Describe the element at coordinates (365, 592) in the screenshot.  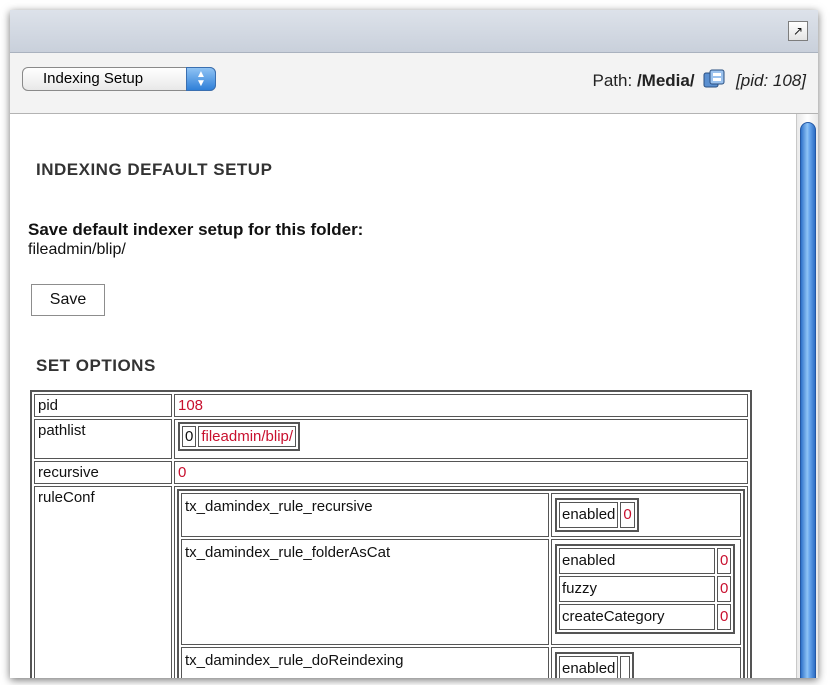
I see `rule-name: tx_damindex_rule_folderAsCat` at that location.